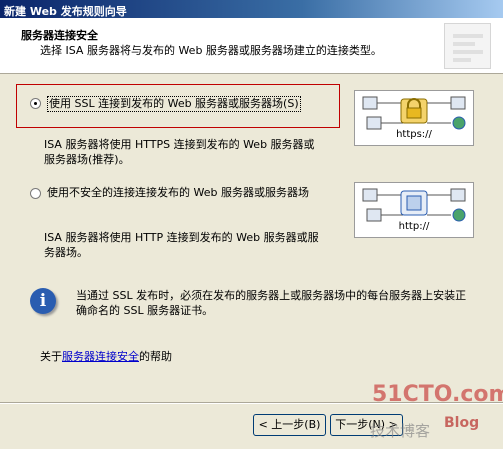 The width and height of the screenshot is (503, 449). Describe the element at coordinates (51, 356) in the screenshot. I see `help-prefix: 关于` at that location.